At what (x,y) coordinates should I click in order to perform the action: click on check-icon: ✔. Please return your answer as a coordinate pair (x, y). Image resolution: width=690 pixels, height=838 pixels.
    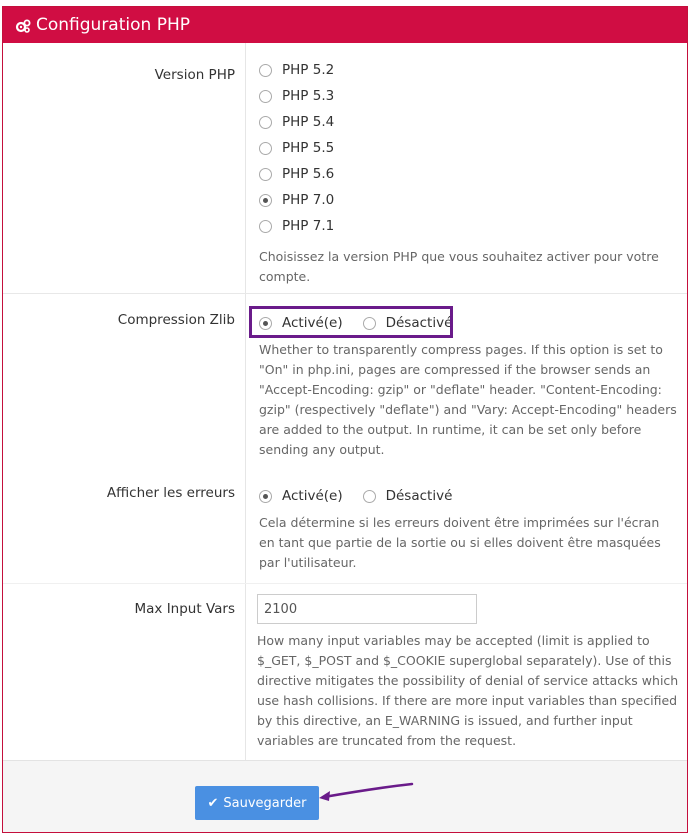
    Looking at the image, I should click on (213, 803).